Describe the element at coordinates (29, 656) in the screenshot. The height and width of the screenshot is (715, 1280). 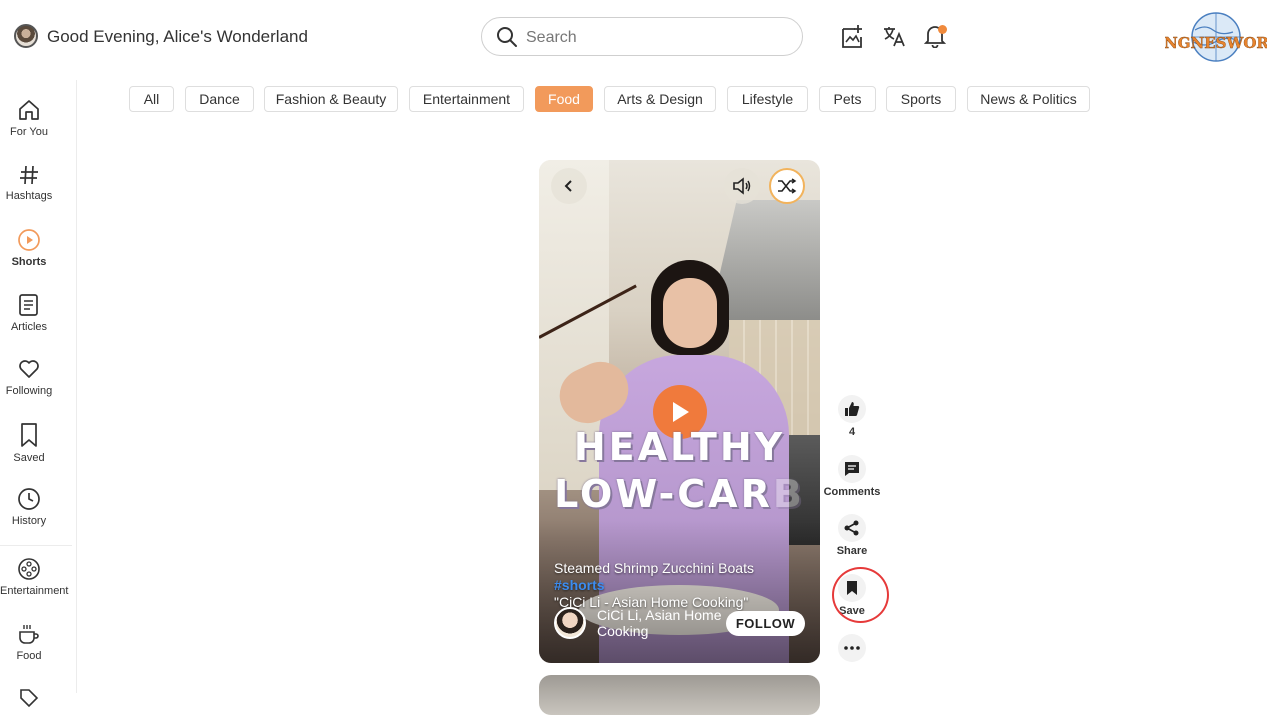
I see `sidebar-item-label: Food` at that location.